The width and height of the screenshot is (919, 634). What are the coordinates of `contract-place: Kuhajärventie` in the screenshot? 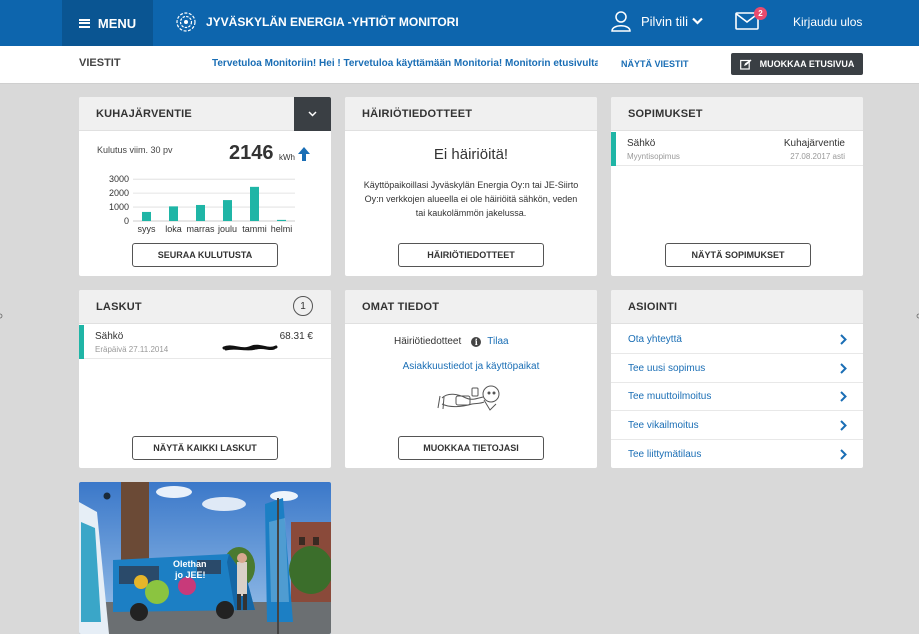 It's located at (814, 143).